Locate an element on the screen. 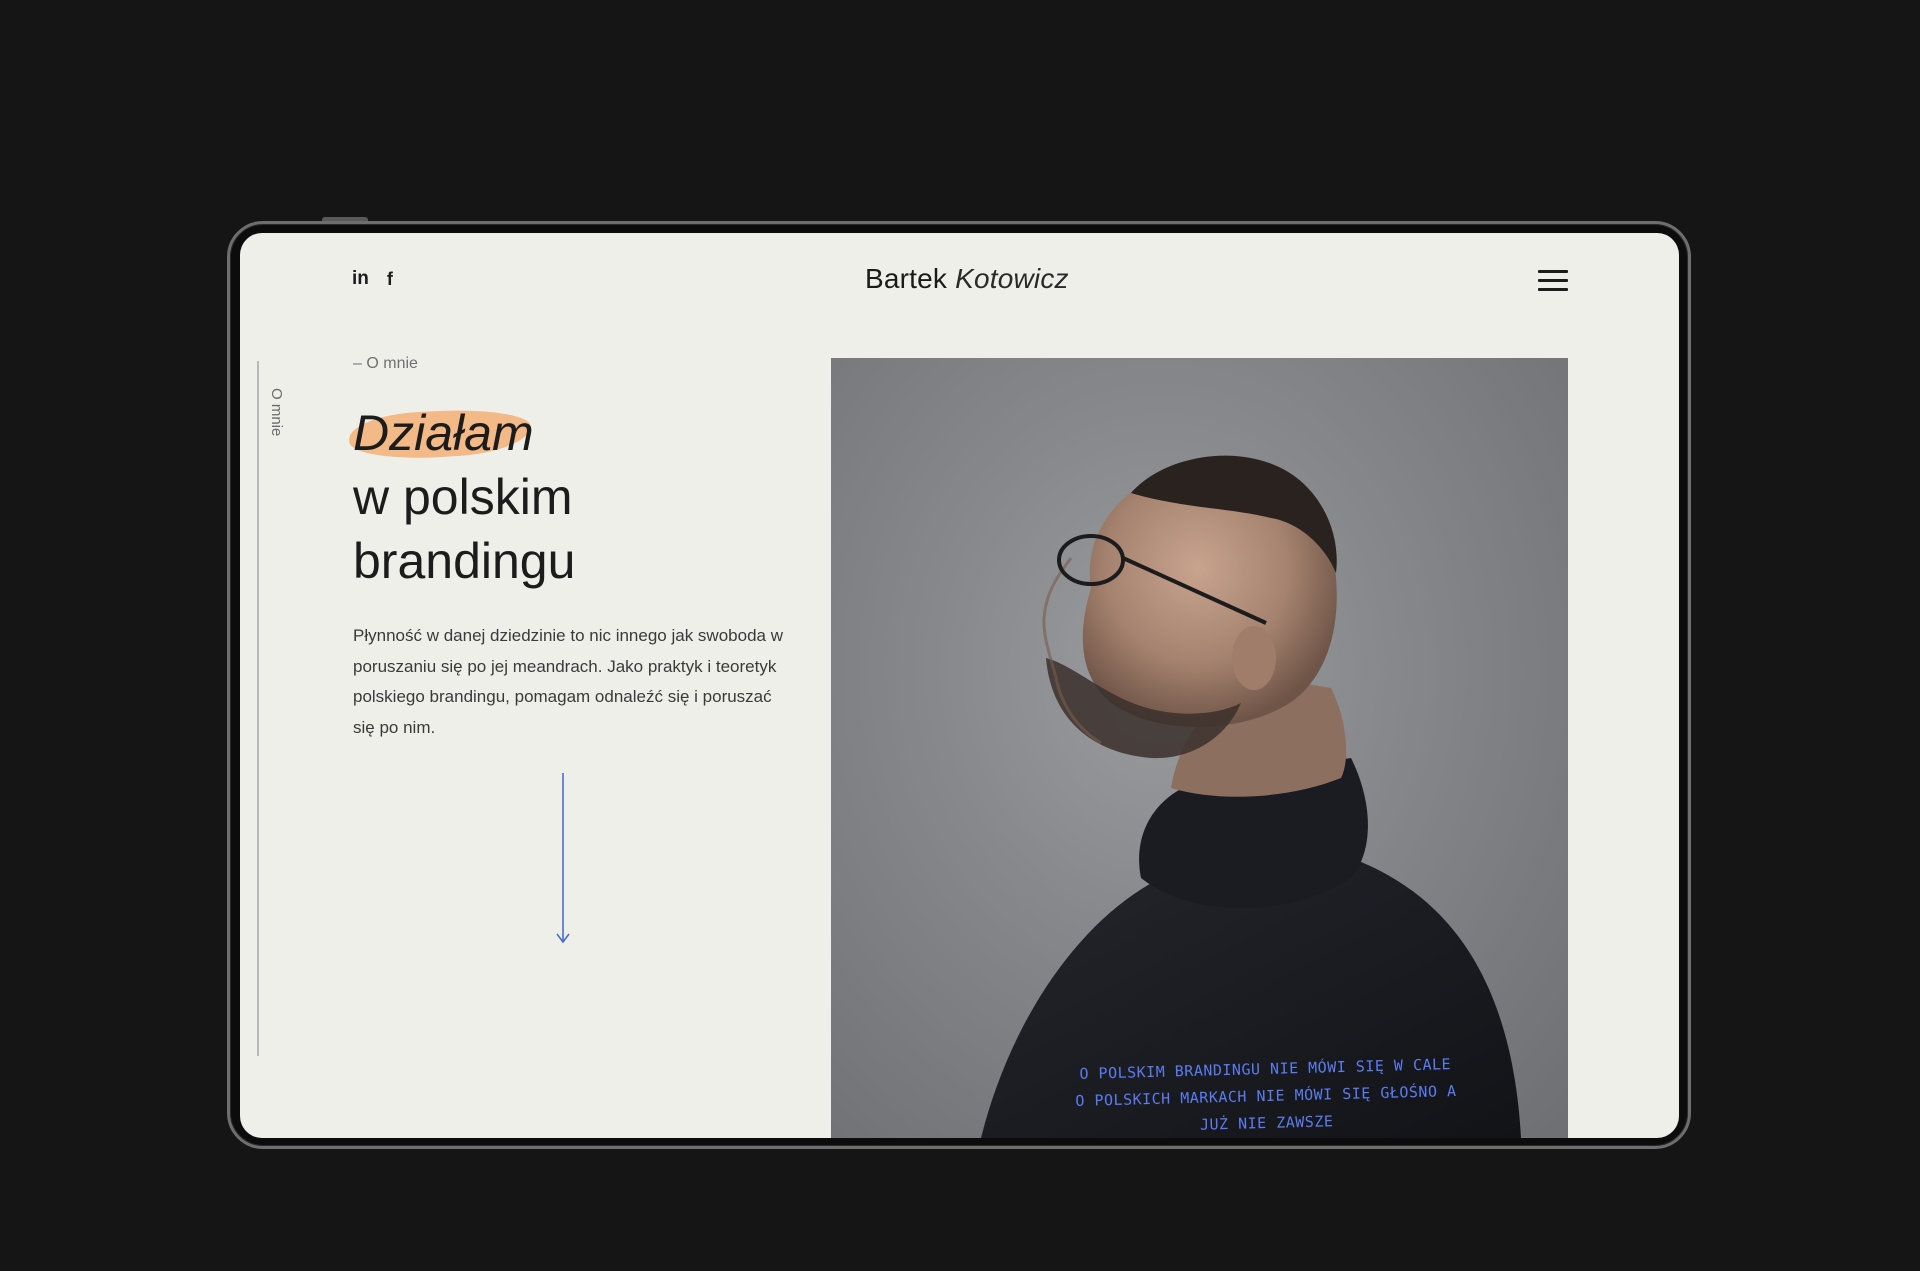 The height and width of the screenshot is (1271, 1920). hamburger-menu-icon is located at coordinates (1553, 281).